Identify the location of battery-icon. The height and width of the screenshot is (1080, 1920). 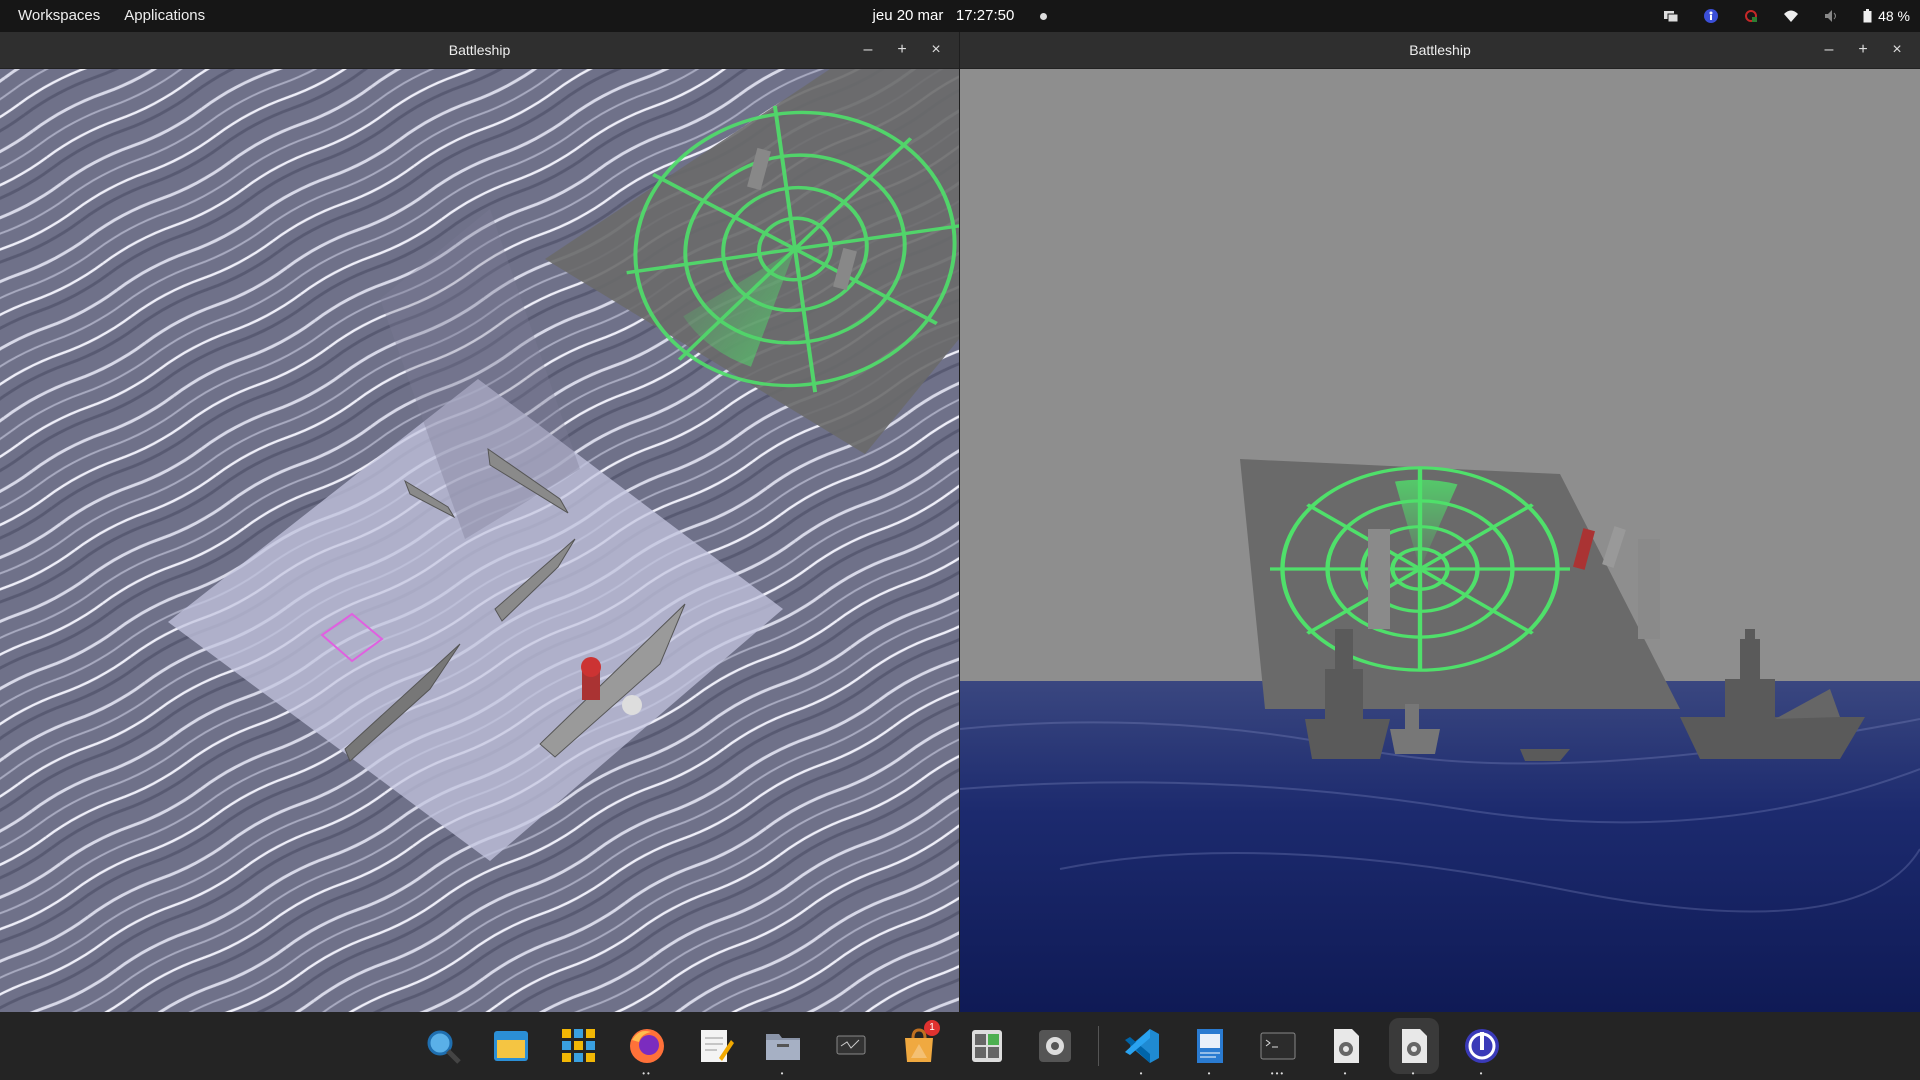
(1867, 16).